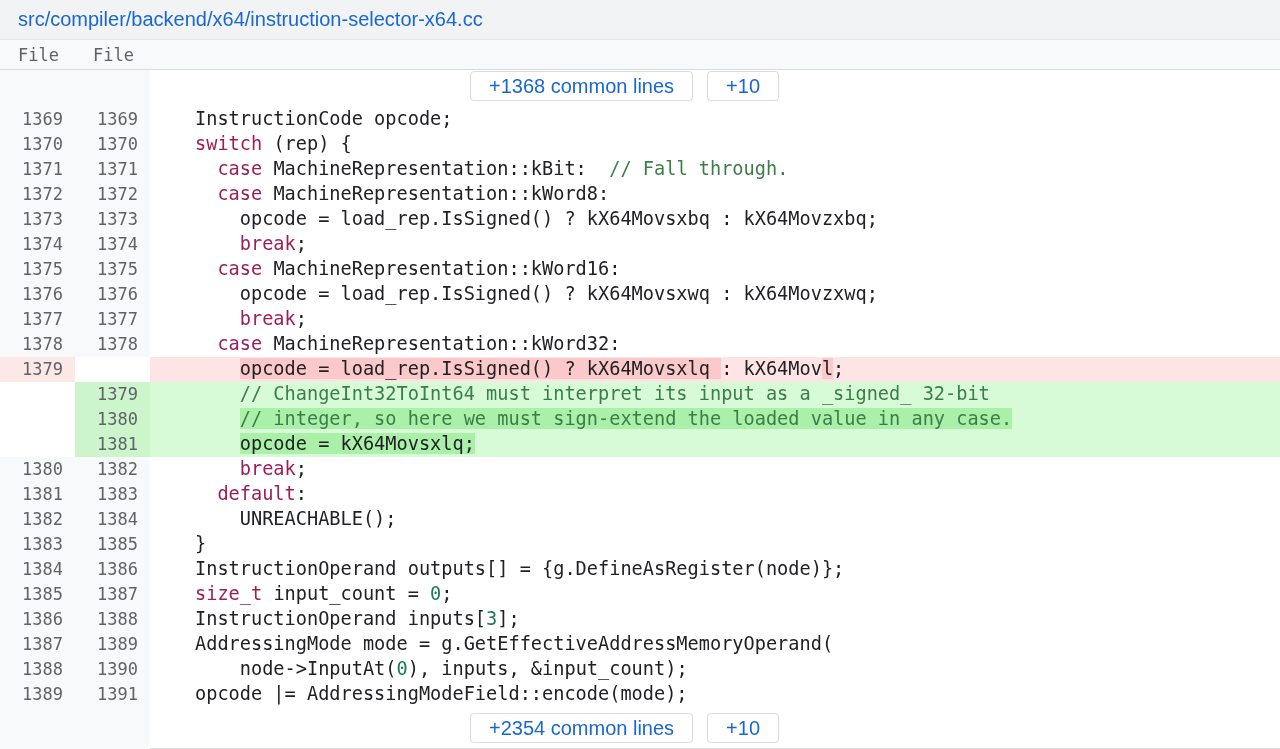 This screenshot has width=1280, height=749. What do you see at coordinates (614, 393) in the screenshot?
I see `code-line: // ChangeInt32ToInt64 must interpret its input as a _signed_ 32-bit` at bounding box center [614, 393].